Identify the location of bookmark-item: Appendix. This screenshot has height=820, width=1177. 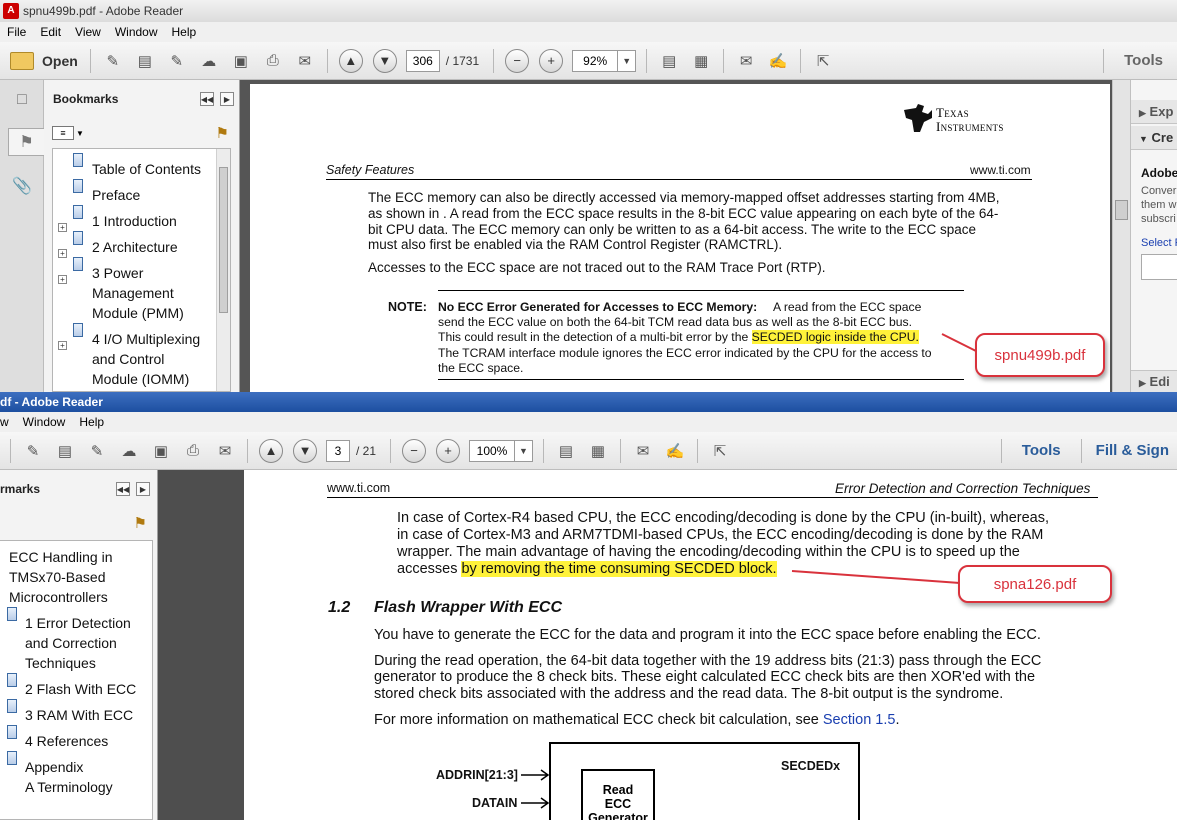
(54, 767).